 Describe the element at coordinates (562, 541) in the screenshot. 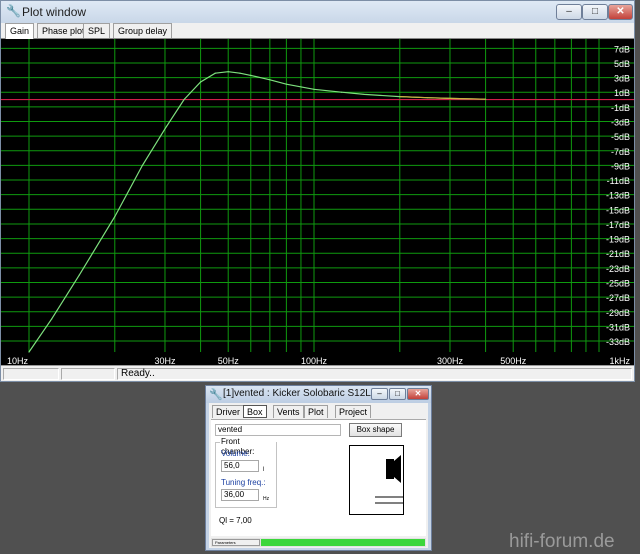

I see `watermark: hifi-forum.de` at that location.